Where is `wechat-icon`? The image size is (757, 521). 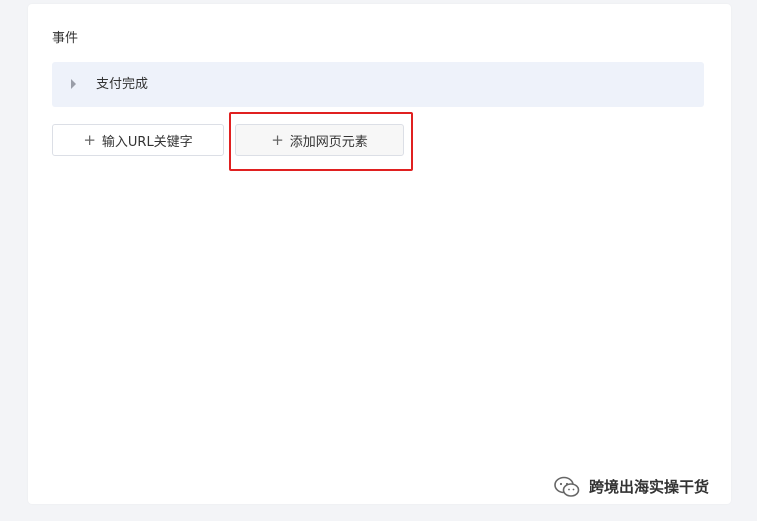
wechat-icon is located at coordinates (567, 486).